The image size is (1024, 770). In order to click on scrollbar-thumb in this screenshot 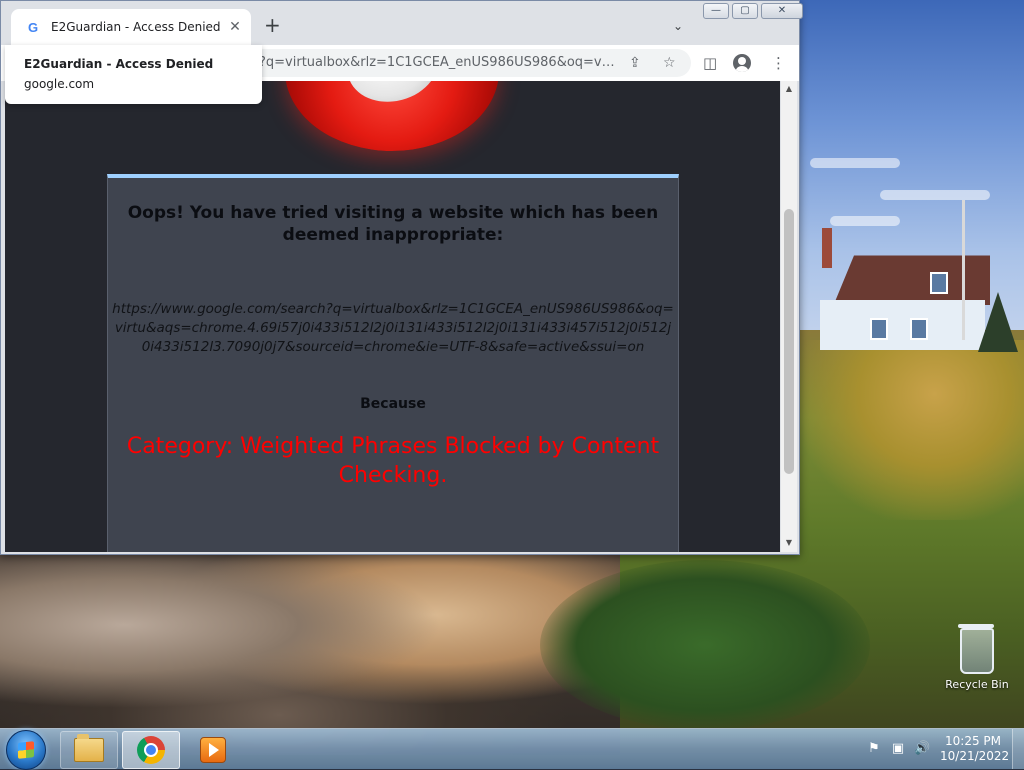, I will do `click(789, 341)`.